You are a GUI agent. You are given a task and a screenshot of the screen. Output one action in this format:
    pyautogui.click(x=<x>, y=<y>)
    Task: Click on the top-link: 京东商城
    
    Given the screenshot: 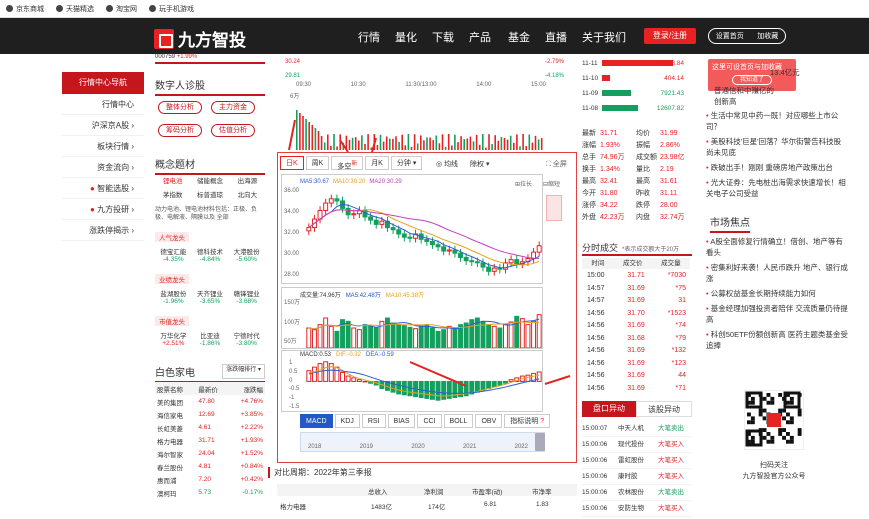 What is the action you would take?
    pyautogui.click(x=25, y=9)
    